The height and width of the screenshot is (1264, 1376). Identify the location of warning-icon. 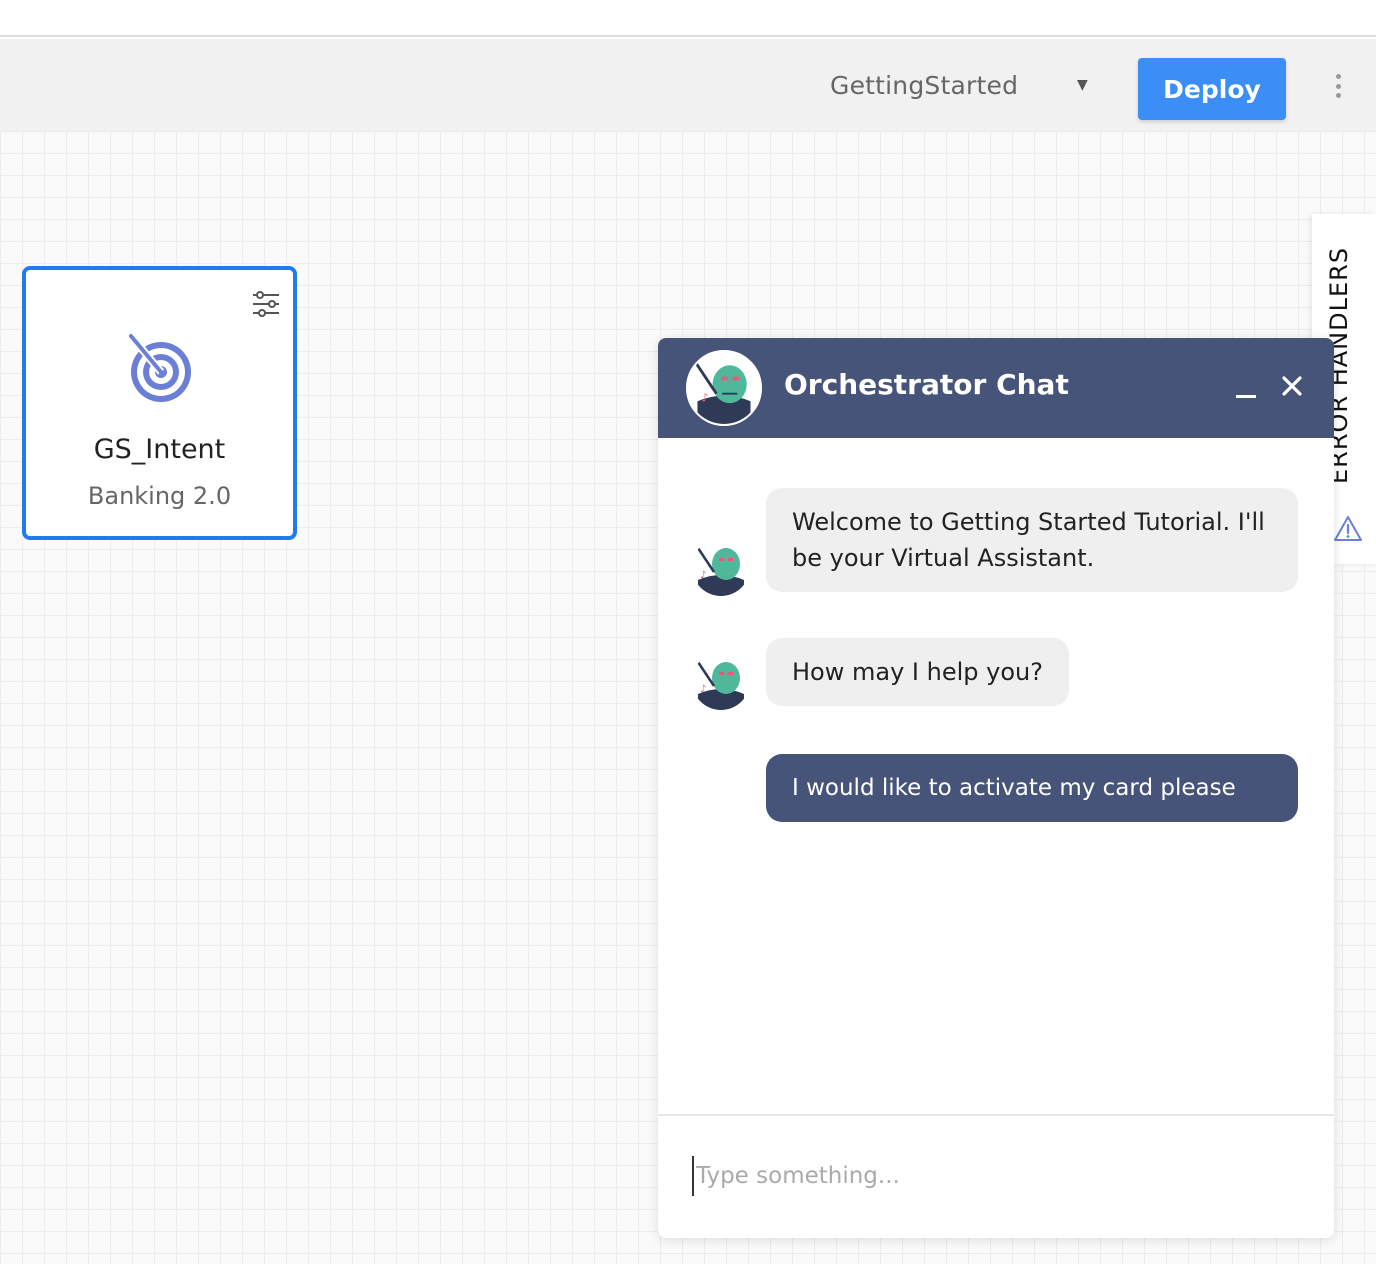
(1348, 528).